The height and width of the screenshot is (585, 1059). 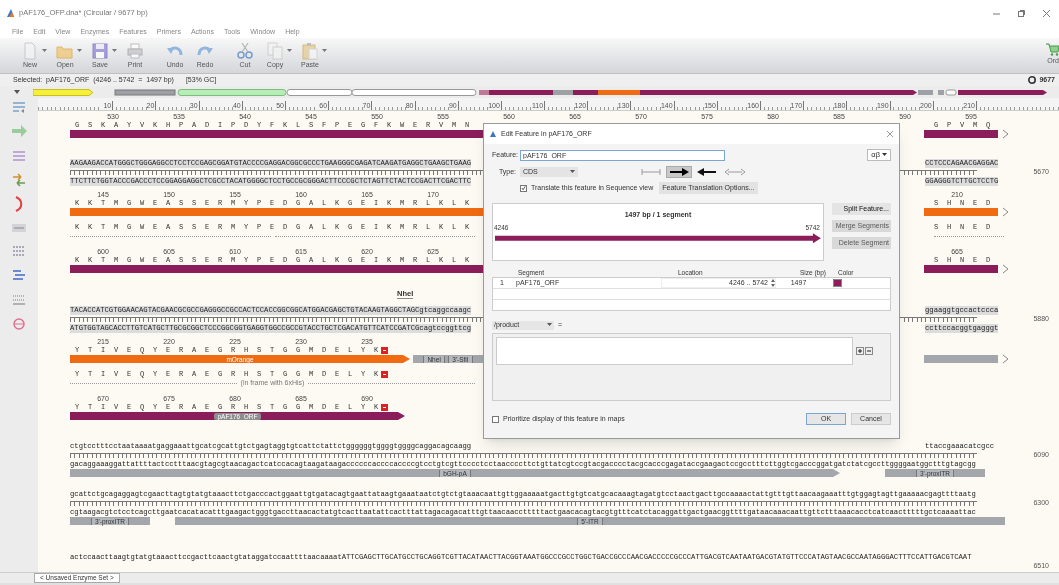 I want to click on direction-option, so click(x=679, y=172).